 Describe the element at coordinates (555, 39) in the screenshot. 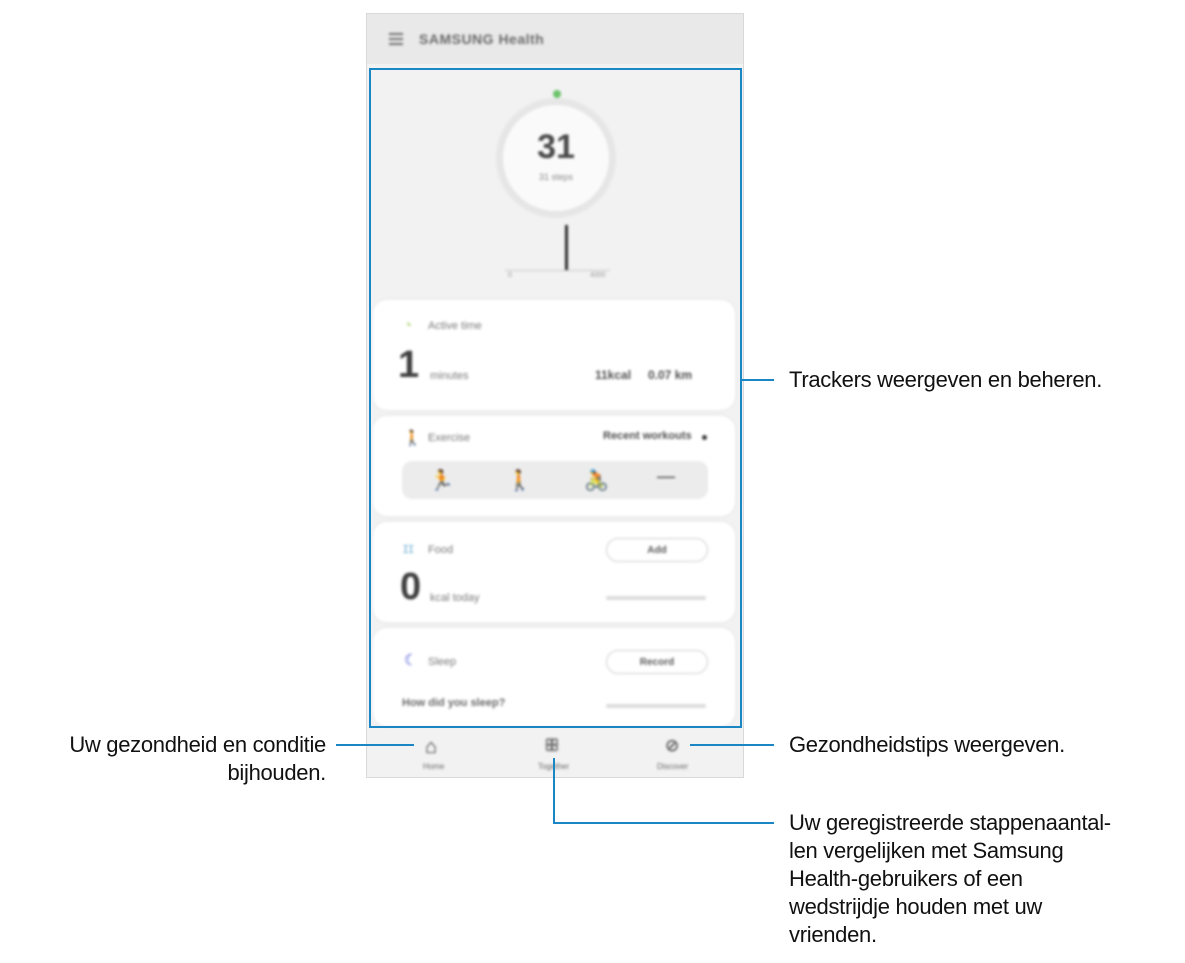

I see `app-top-bar: SAMSUNG Health` at that location.